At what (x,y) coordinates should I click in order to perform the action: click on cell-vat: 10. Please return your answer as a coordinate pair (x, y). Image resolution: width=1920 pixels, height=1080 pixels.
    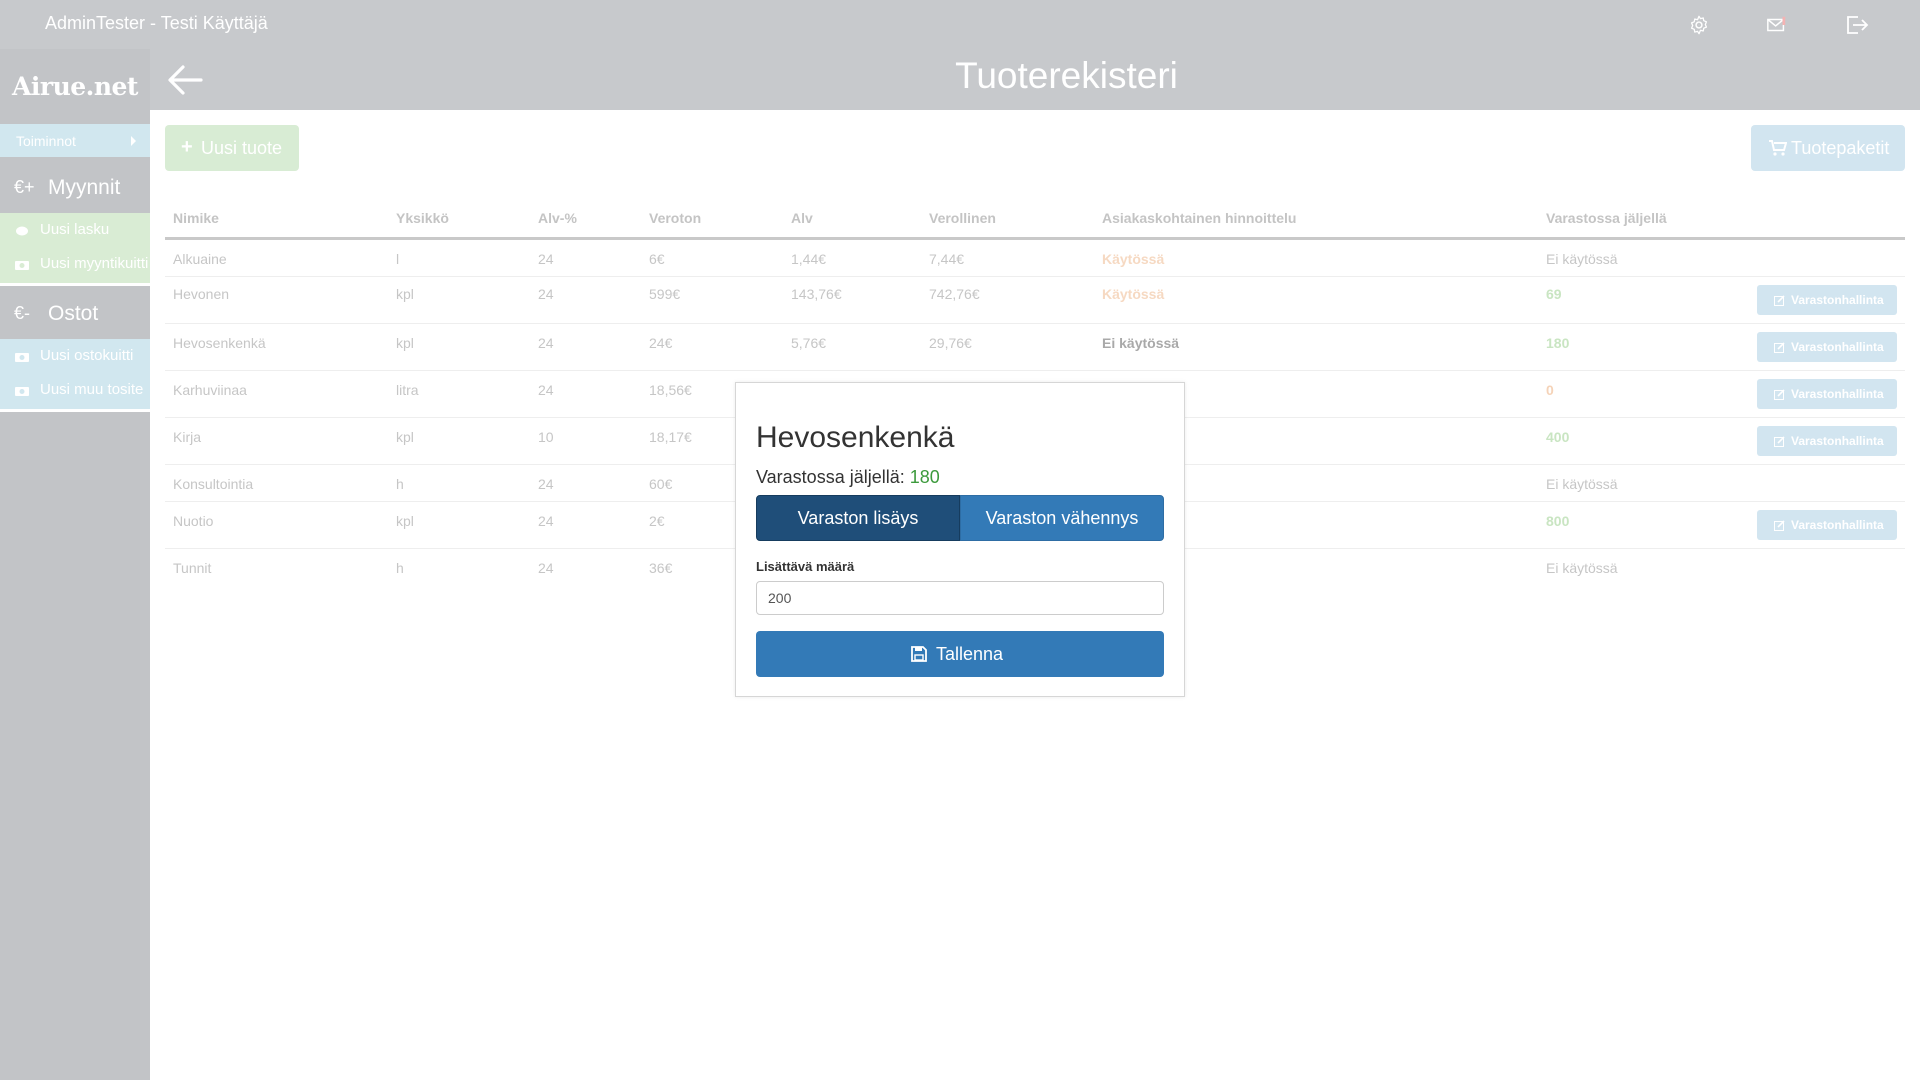
    Looking at the image, I should click on (546, 437).